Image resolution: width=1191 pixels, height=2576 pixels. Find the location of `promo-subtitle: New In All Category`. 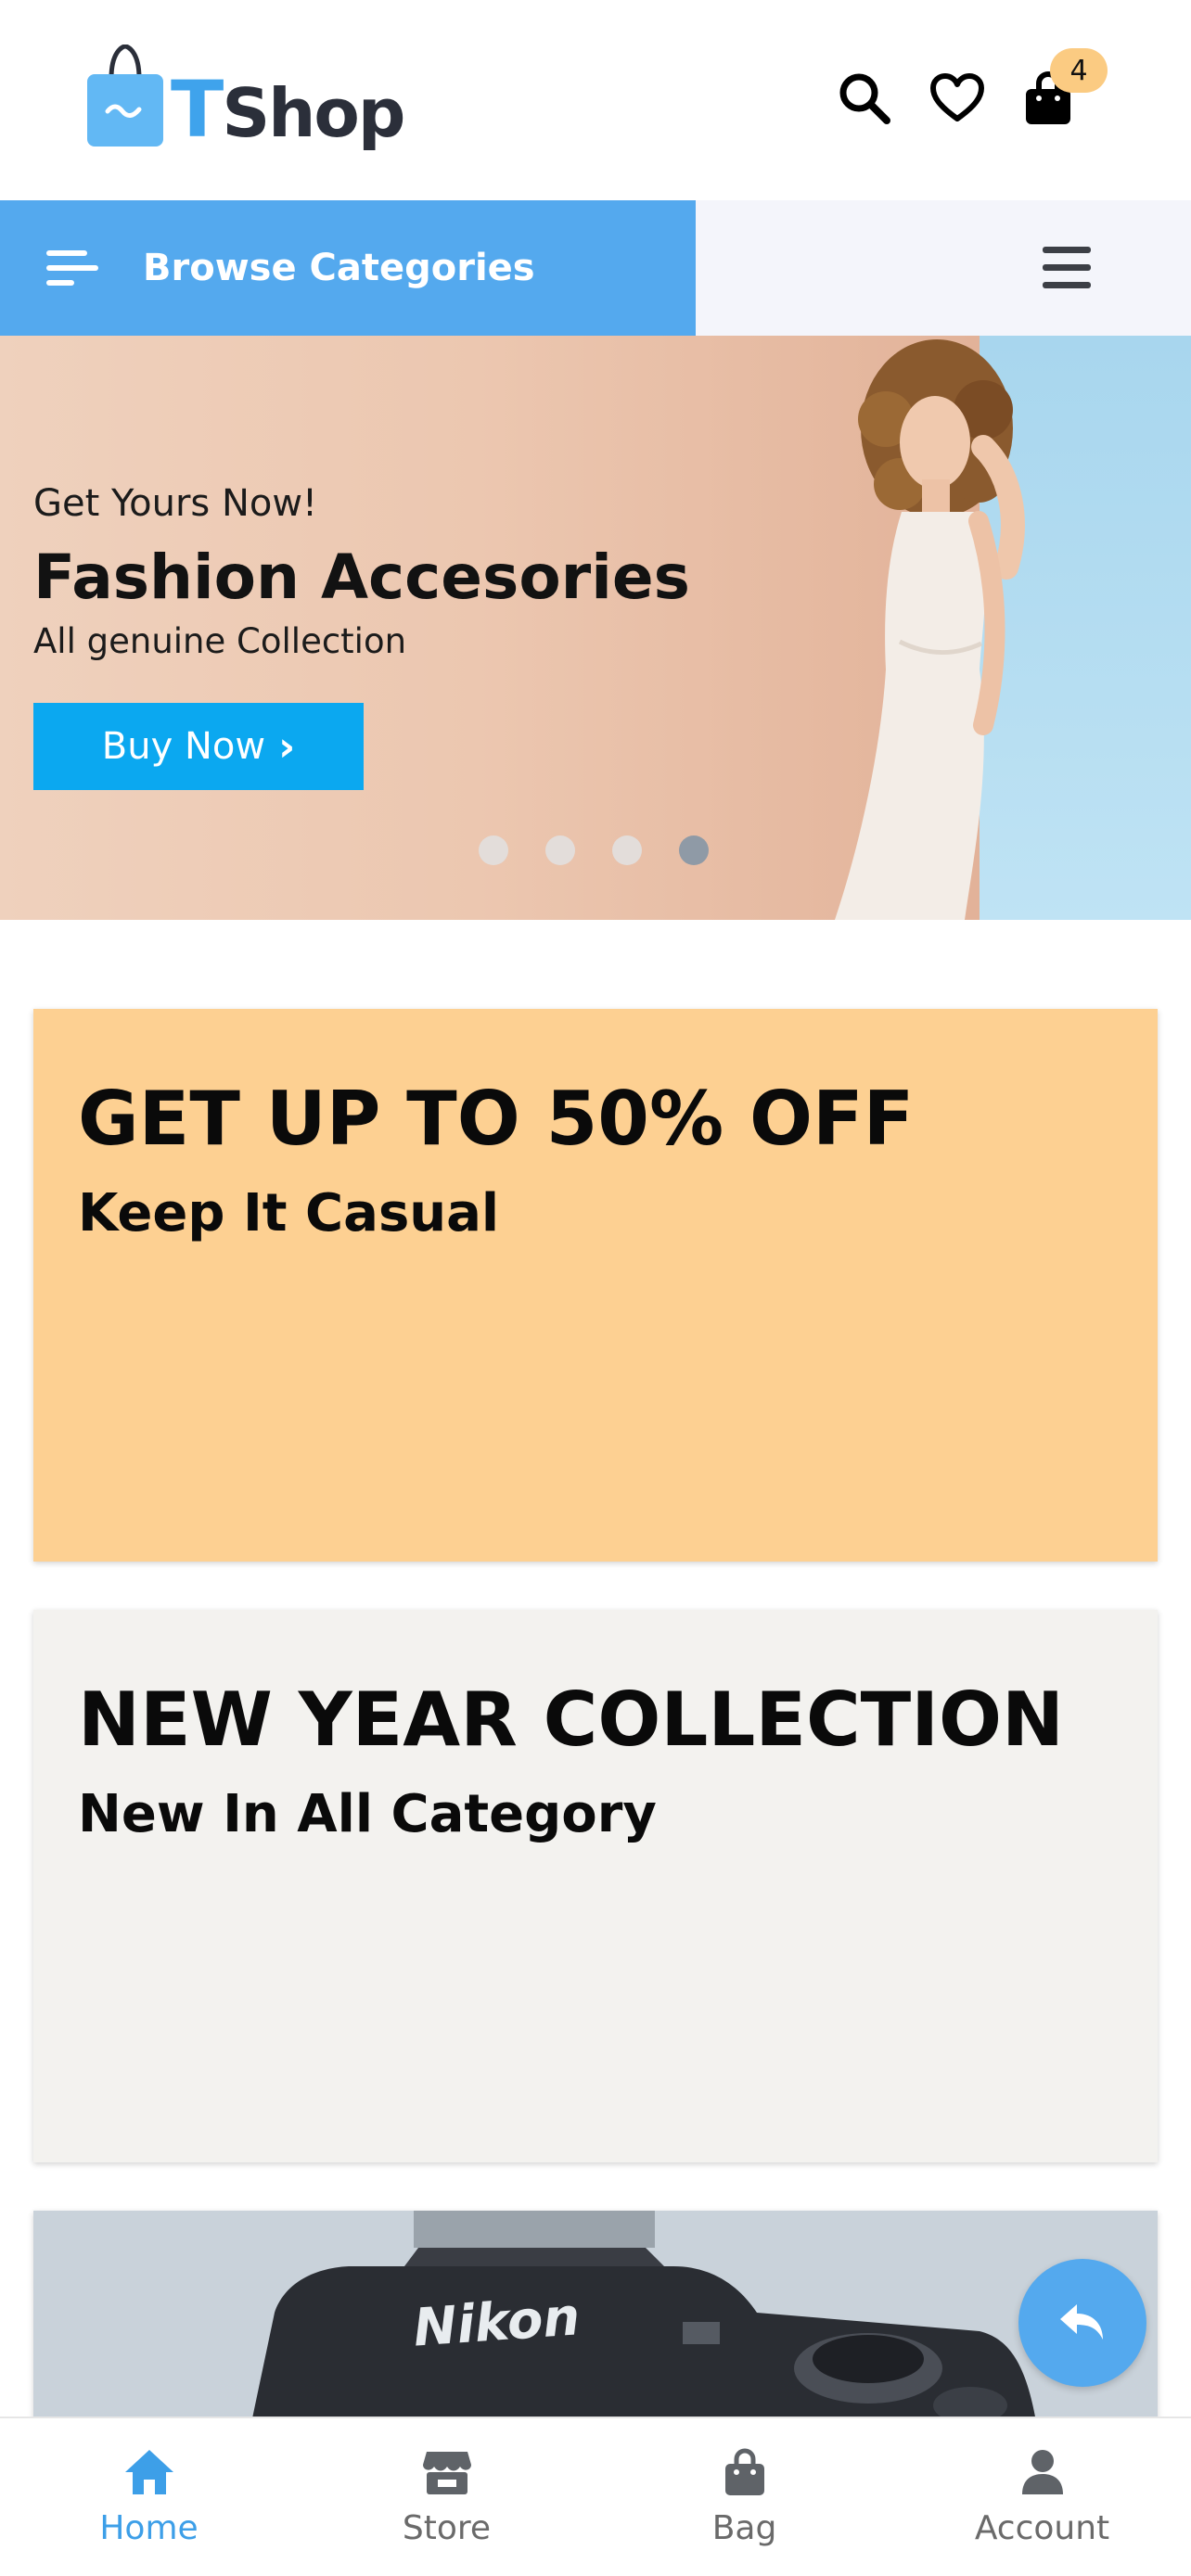

promo-subtitle: New In All Category is located at coordinates (367, 1814).